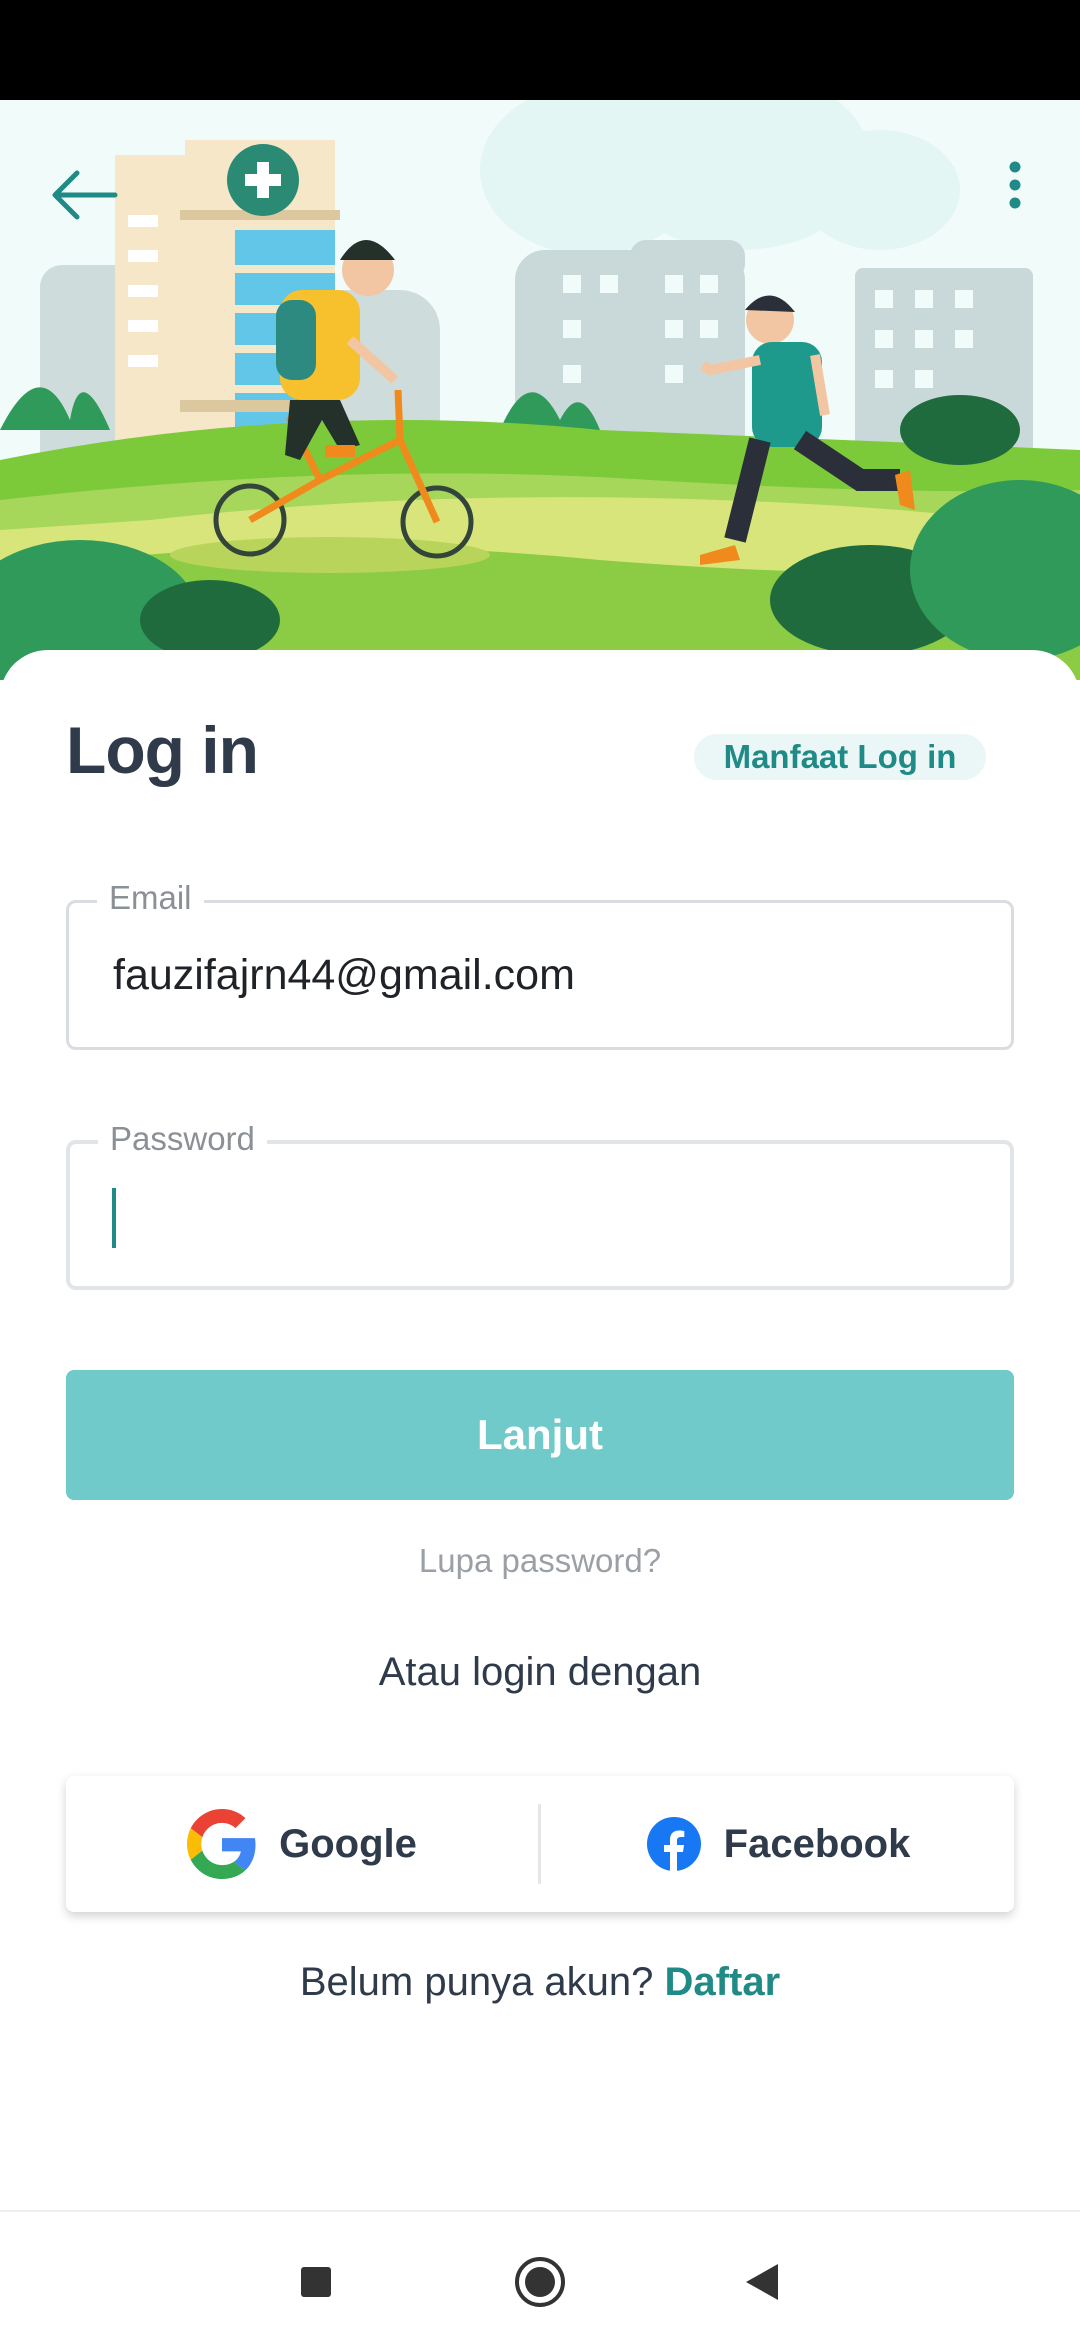  I want to click on triangle-back-icon, so click(762, 2282).